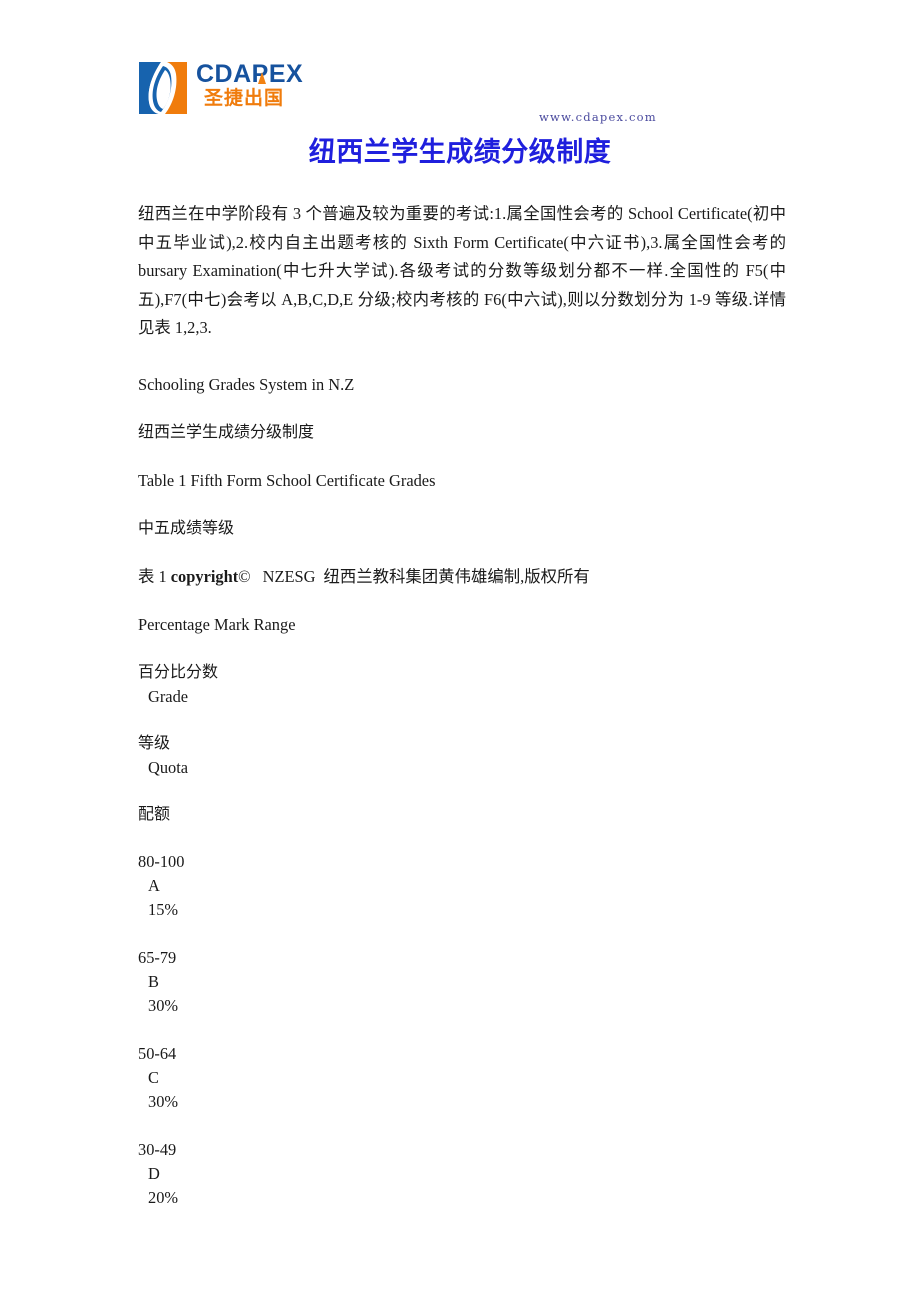 The height and width of the screenshot is (1302, 920). What do you see at coordinates (462, 385) in the screenshot?
I see `section-system-heading-en: Schooling Grades System in N.Z` at bounding box center [462, 385].